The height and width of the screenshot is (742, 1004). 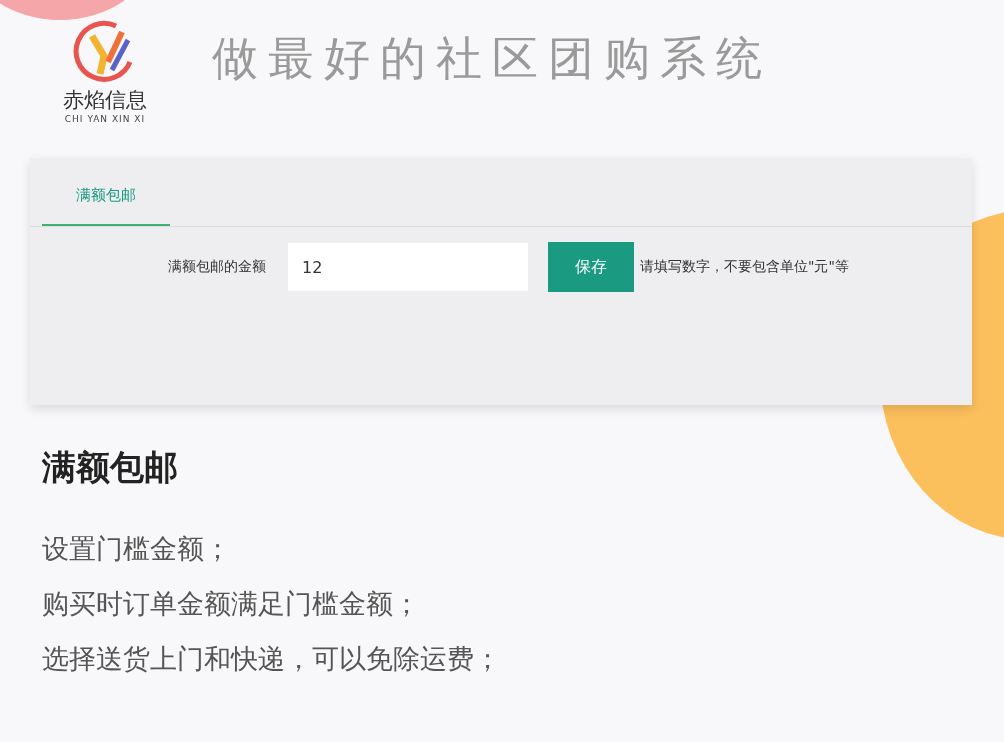 I want to click on logo-subtitle: CHI YAN XIN XI, so click(x=105, y=119).